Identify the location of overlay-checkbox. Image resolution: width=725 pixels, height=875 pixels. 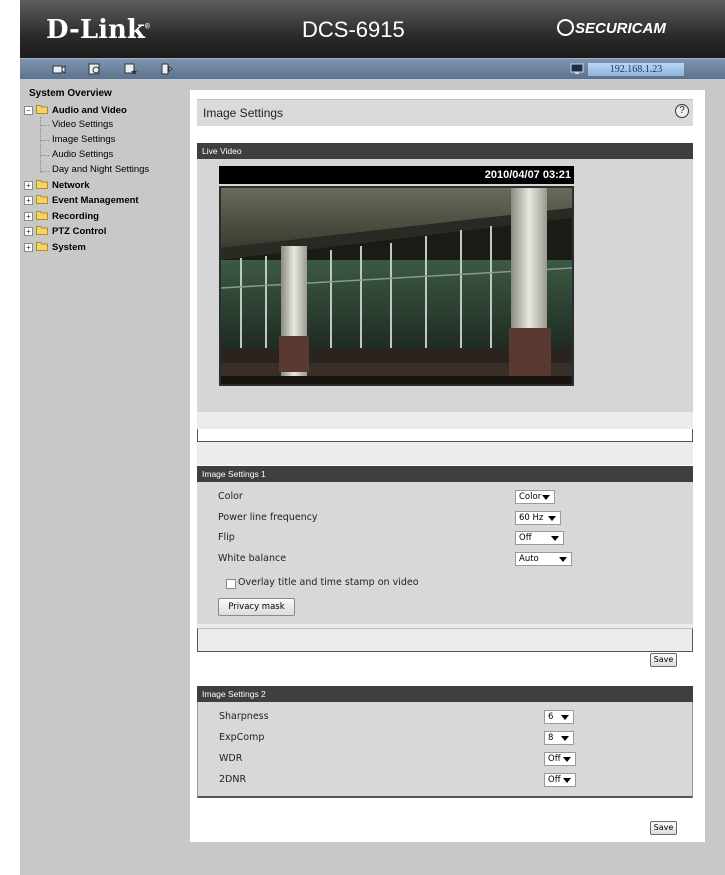
(231, 584).